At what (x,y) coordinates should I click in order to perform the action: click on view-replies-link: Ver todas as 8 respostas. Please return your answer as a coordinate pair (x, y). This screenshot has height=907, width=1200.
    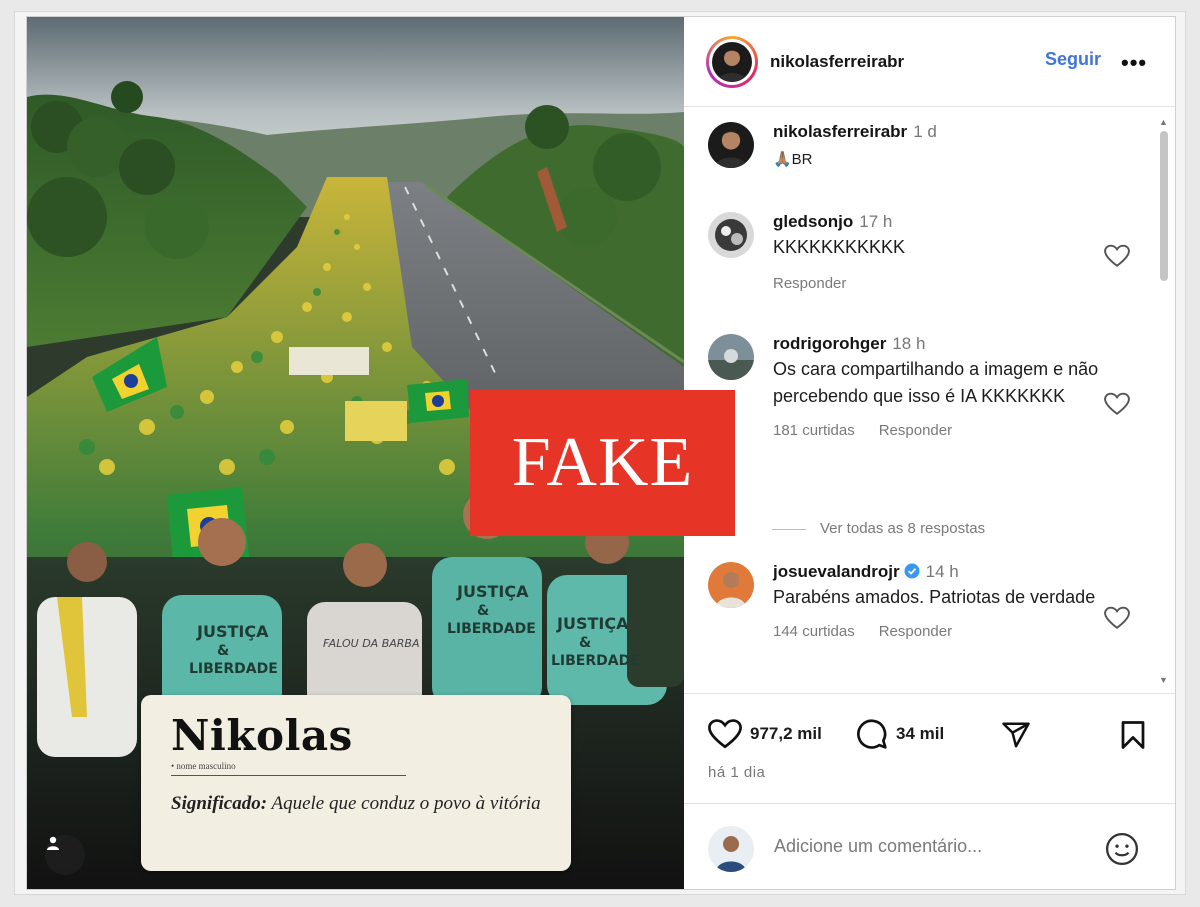
    Looking at the image, I should click on (878, 528).